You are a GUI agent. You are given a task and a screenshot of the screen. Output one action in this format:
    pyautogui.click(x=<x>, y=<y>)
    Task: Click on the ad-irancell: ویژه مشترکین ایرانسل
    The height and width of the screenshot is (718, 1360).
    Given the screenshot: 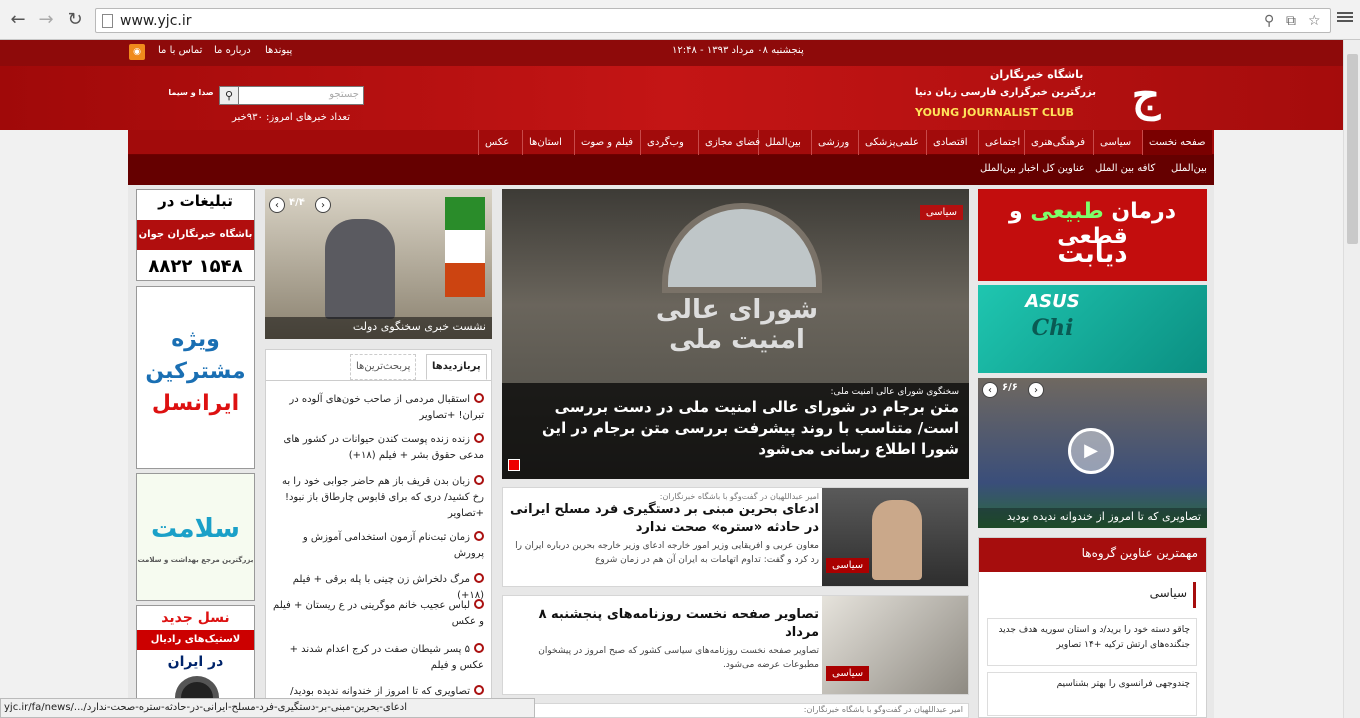 What is the action you would take?
    pyautogui.click(x=195, y=377)
    